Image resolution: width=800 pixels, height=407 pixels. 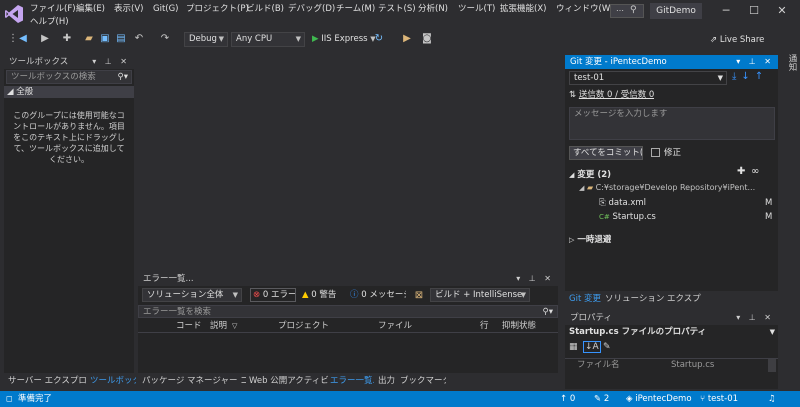 I want to click on tab-output: 出力, so click(x=386, y=381).